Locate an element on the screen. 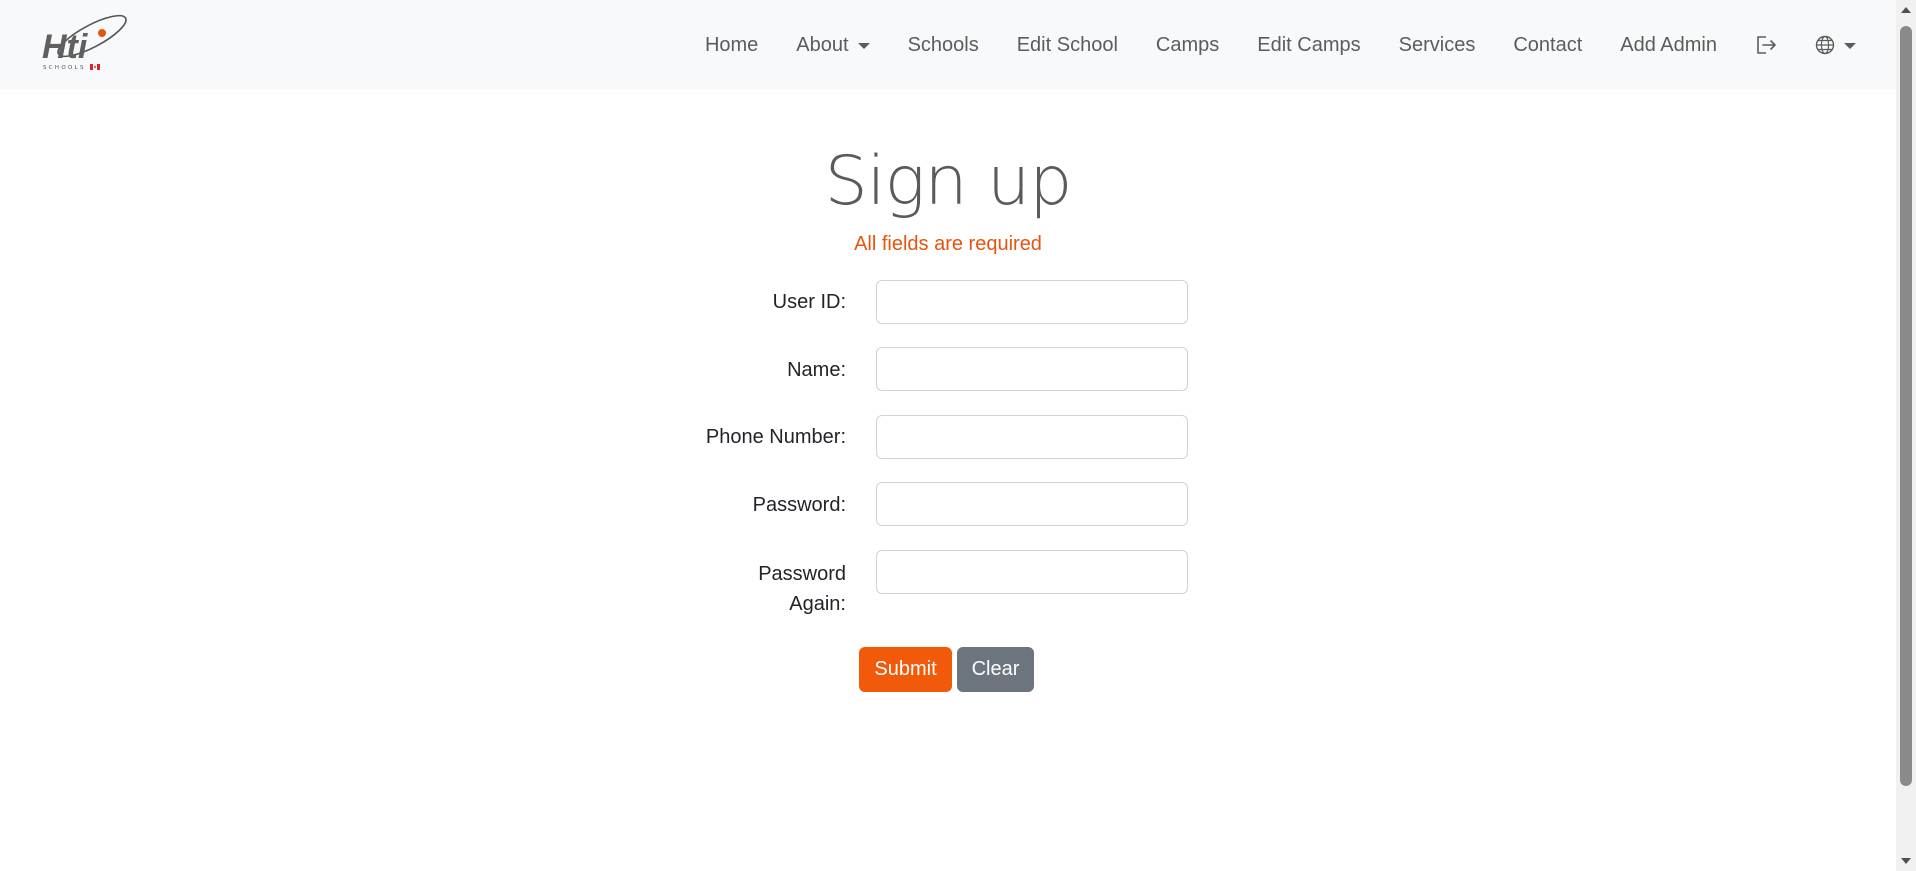 The width and height of the screenshot is (1916, 871). nav-schools-label: Schools is located at coordinates (943, 44).